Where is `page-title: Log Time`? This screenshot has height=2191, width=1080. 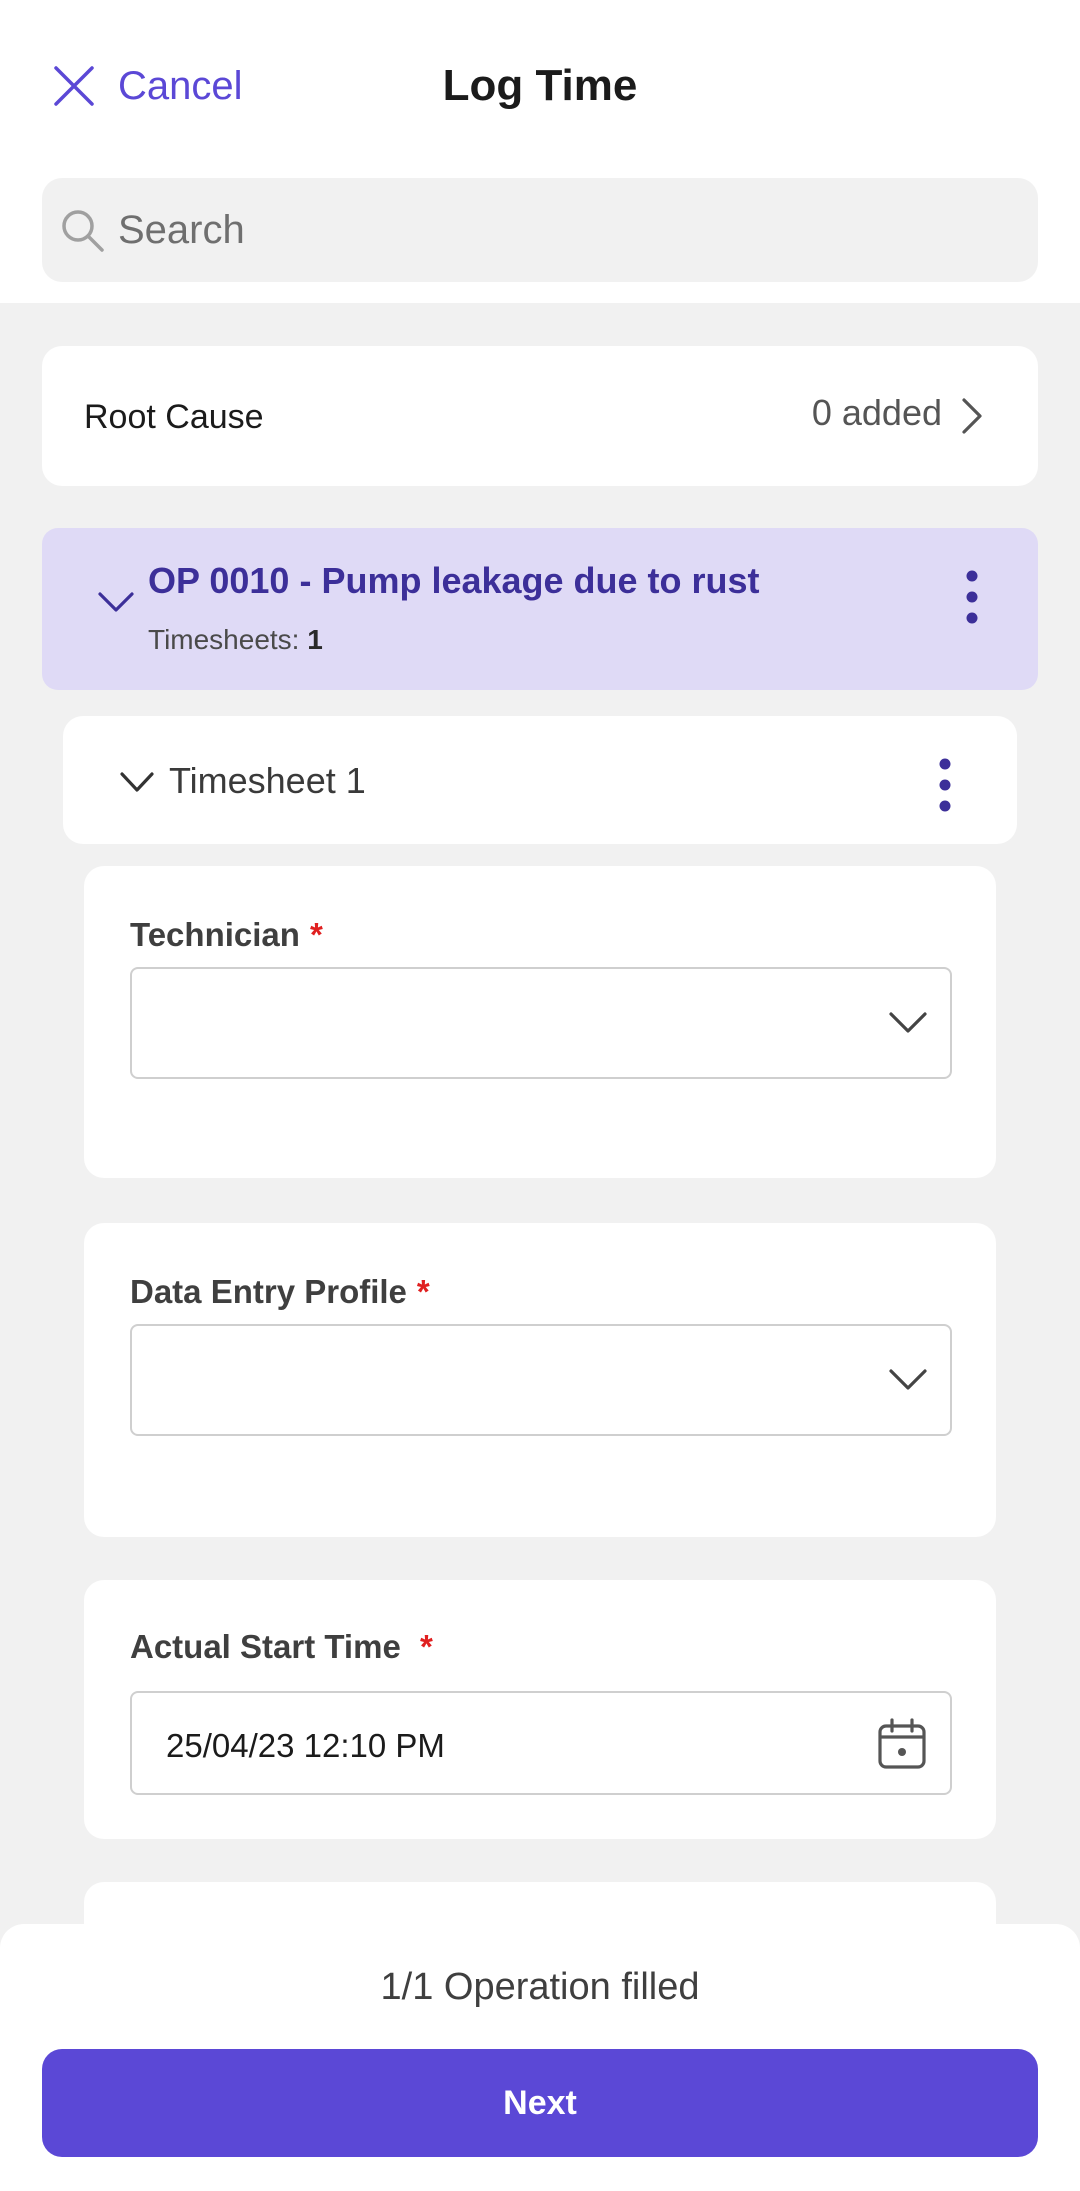 page-title: Log Time is located at coordinates (540, 85).